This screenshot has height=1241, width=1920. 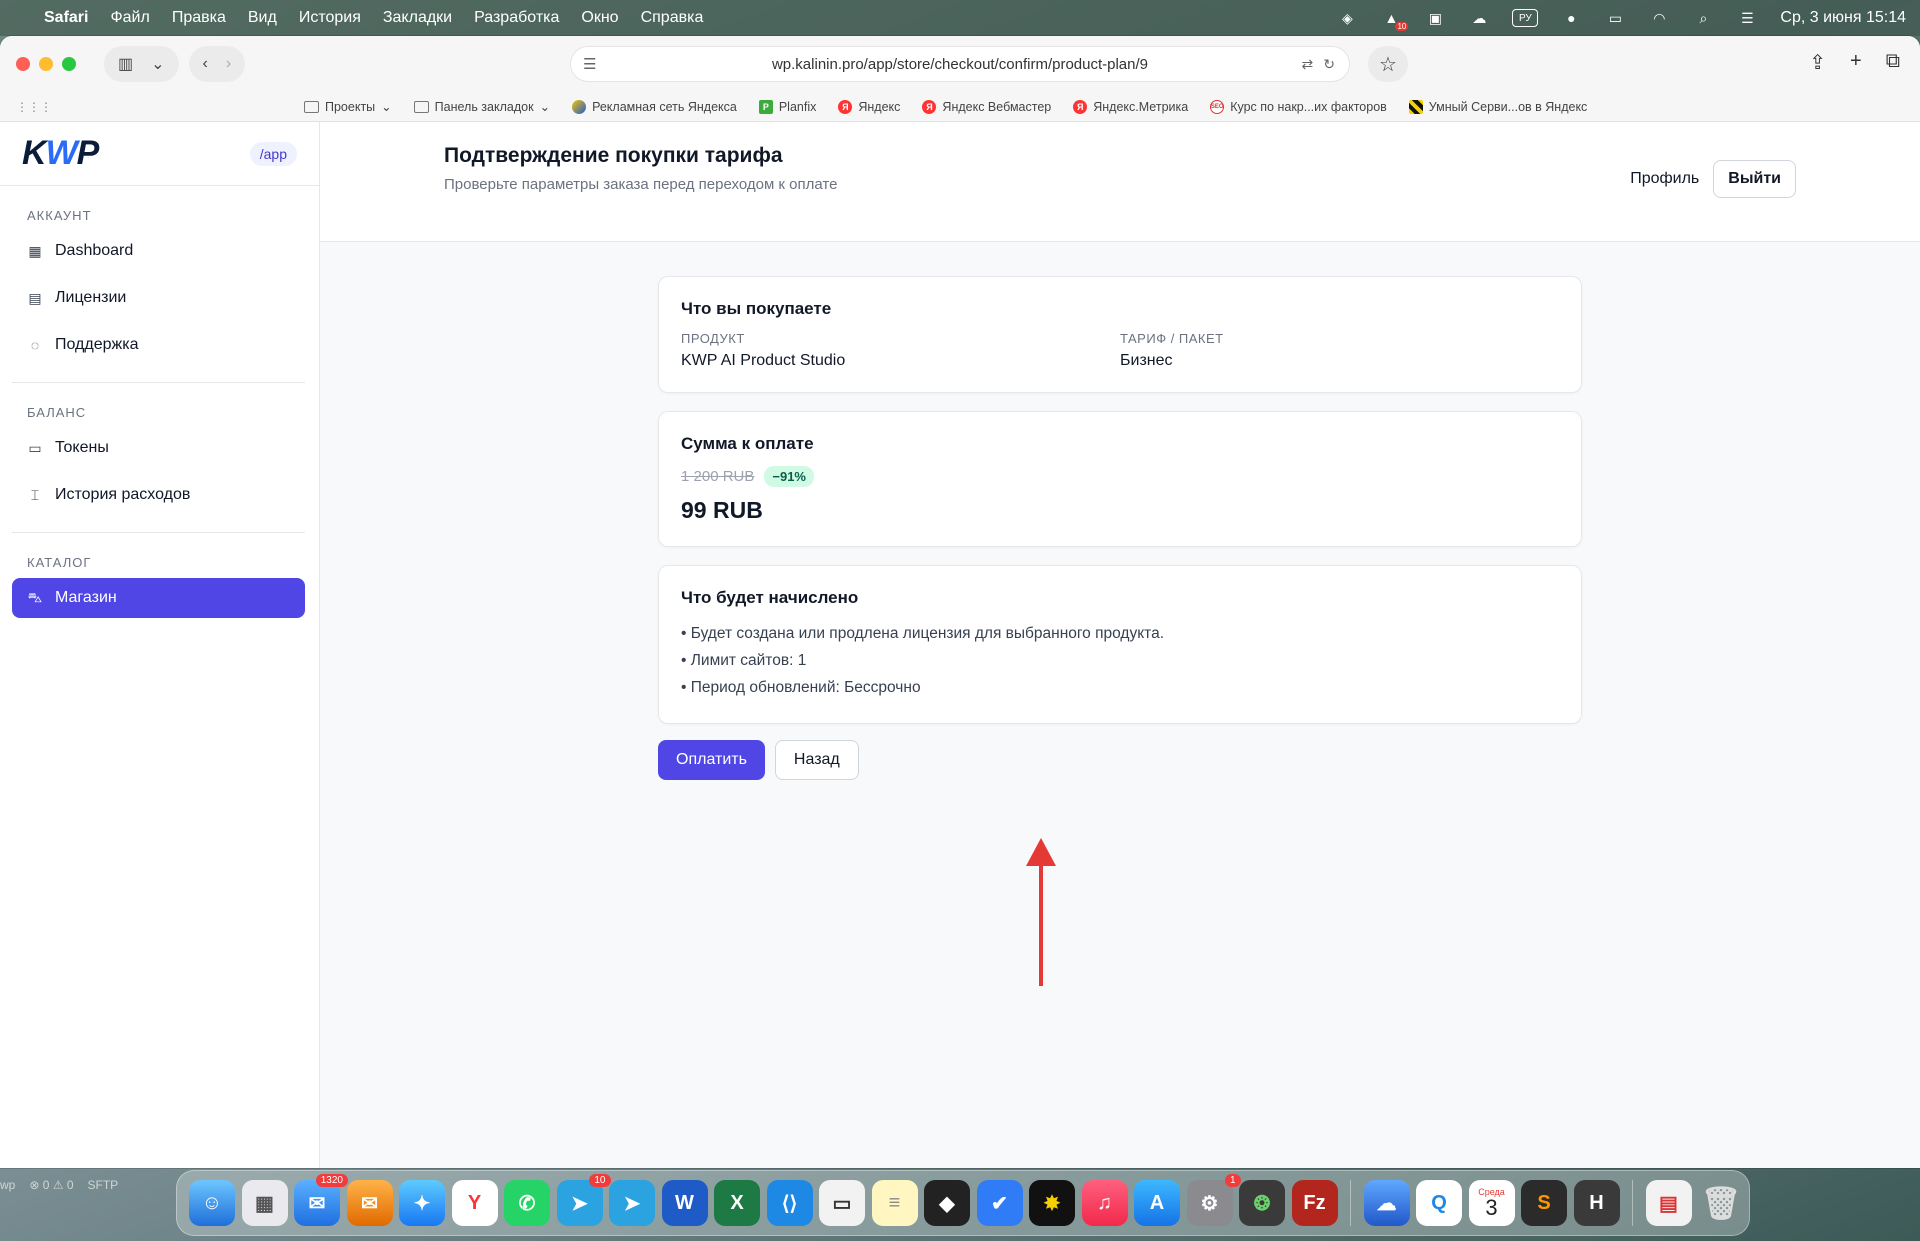 What do you see at coordinates (348, 106) in the screenshot?
I see `bookmark-folder-projects: Проекты ⌄` at bounding box center [348, 106].